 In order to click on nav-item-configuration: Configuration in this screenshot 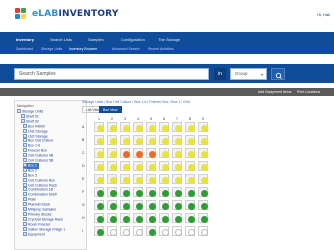, I will do `click(133, 39)`.